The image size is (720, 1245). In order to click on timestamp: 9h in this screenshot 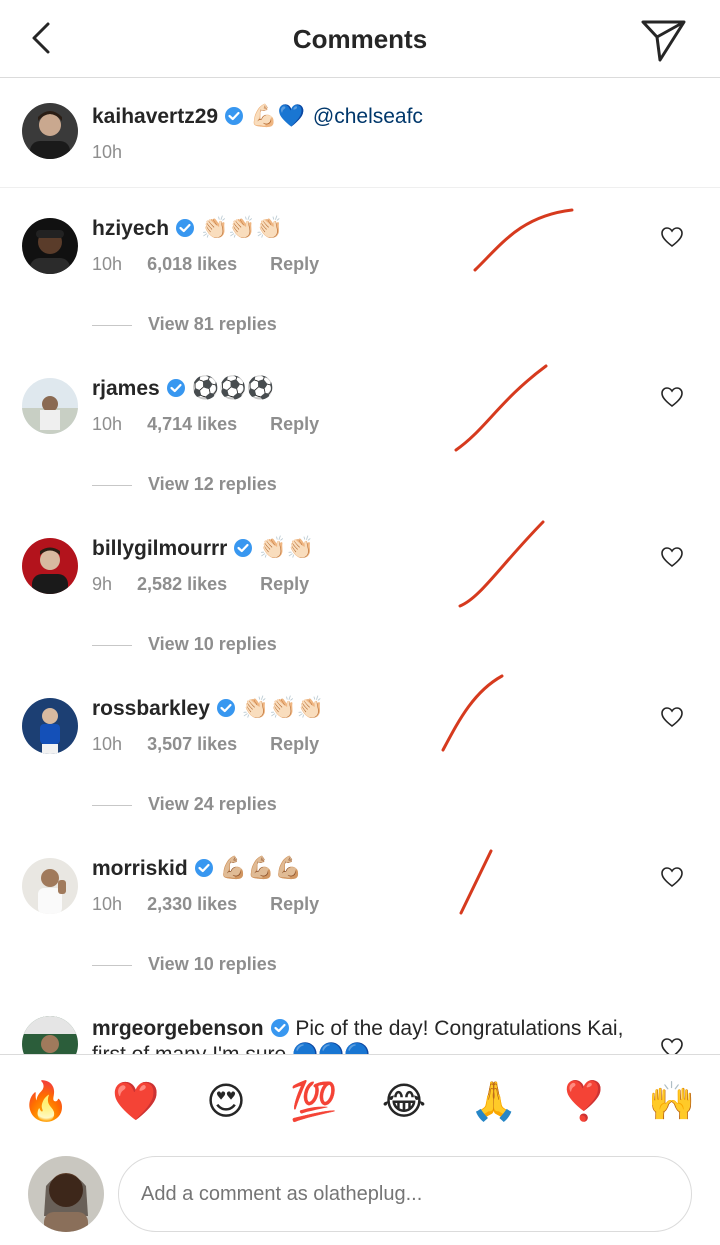, I will do `click(102, 584)`.